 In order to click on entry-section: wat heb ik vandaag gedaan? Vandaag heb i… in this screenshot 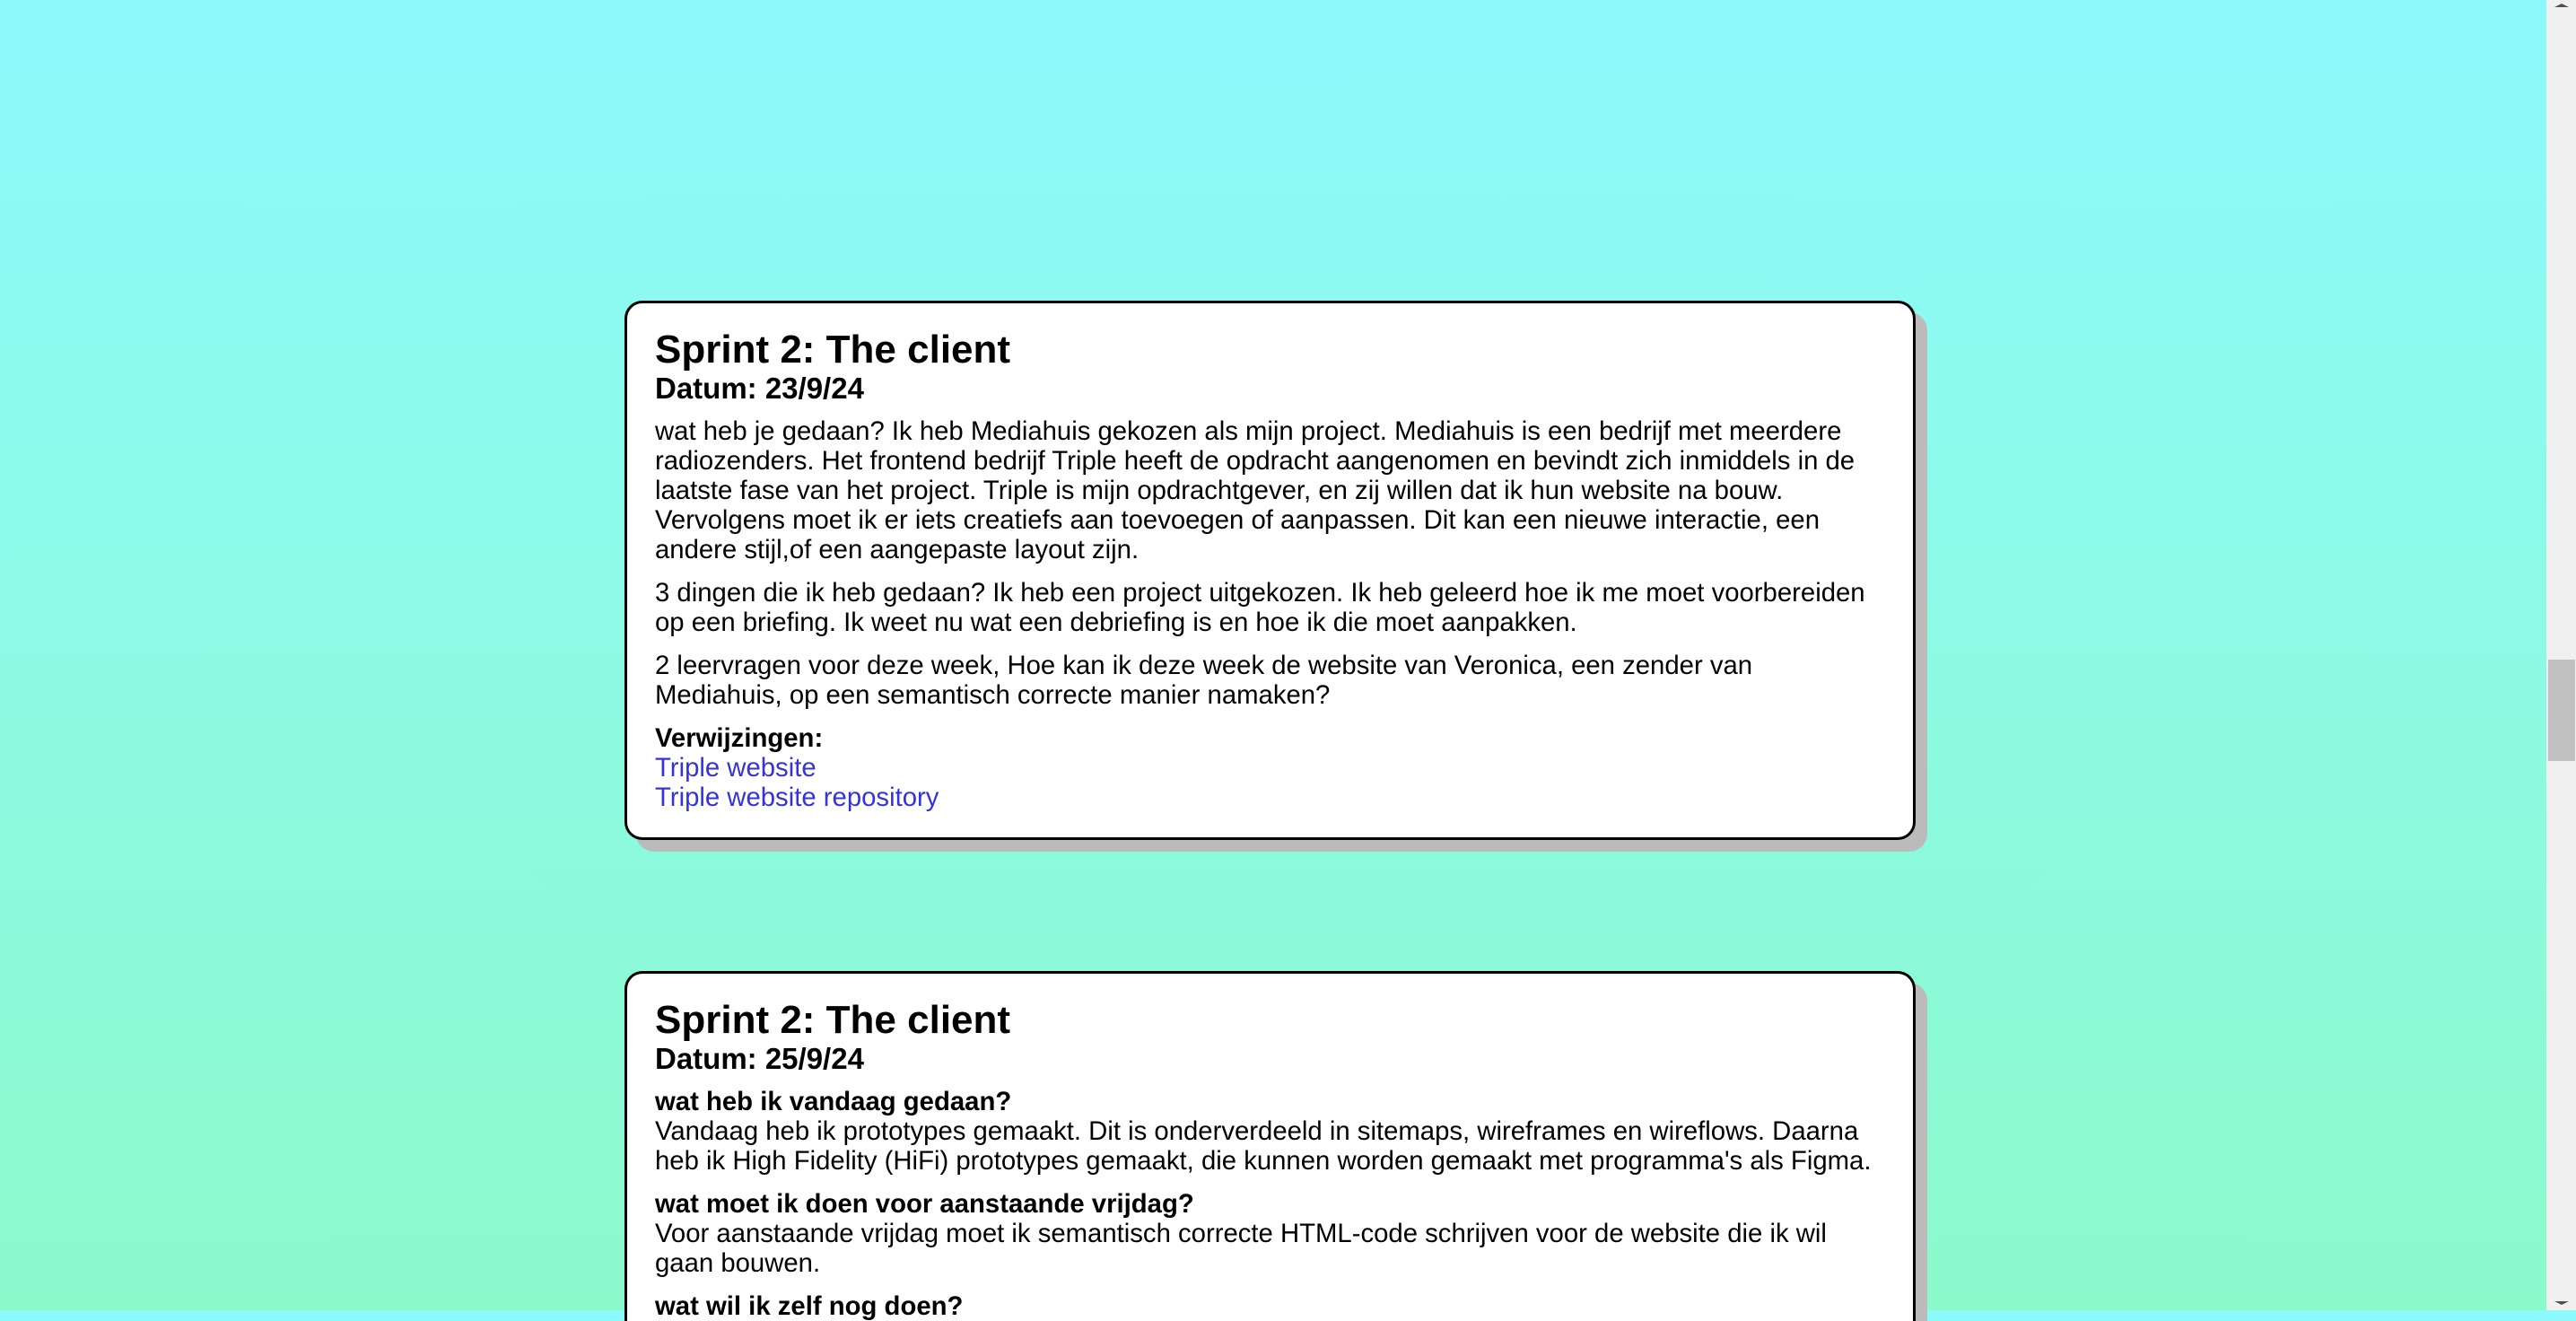, I will do `click(1270, 1131)`.